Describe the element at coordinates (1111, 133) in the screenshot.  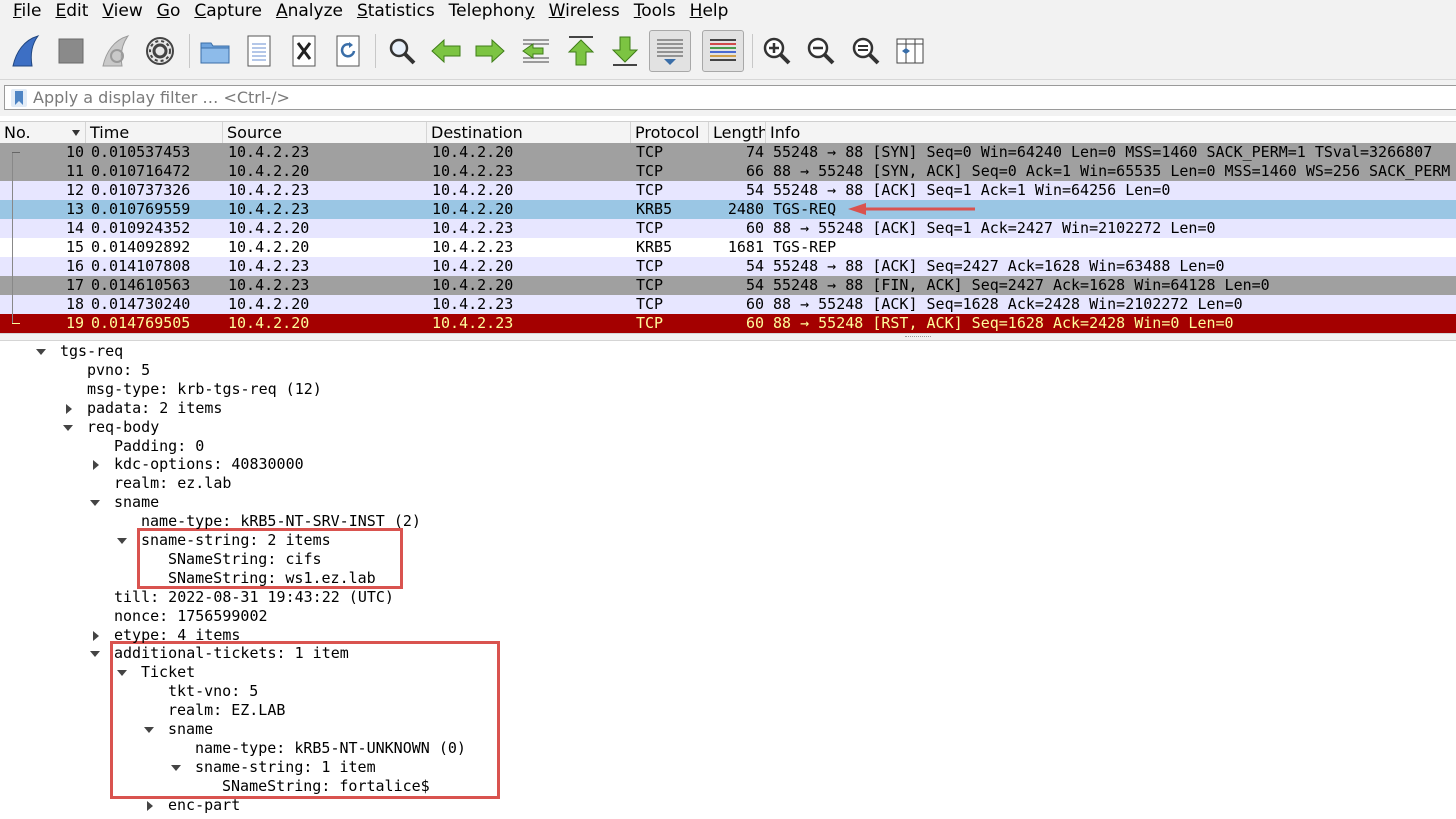
I see `column-header-info: Info` at that location.